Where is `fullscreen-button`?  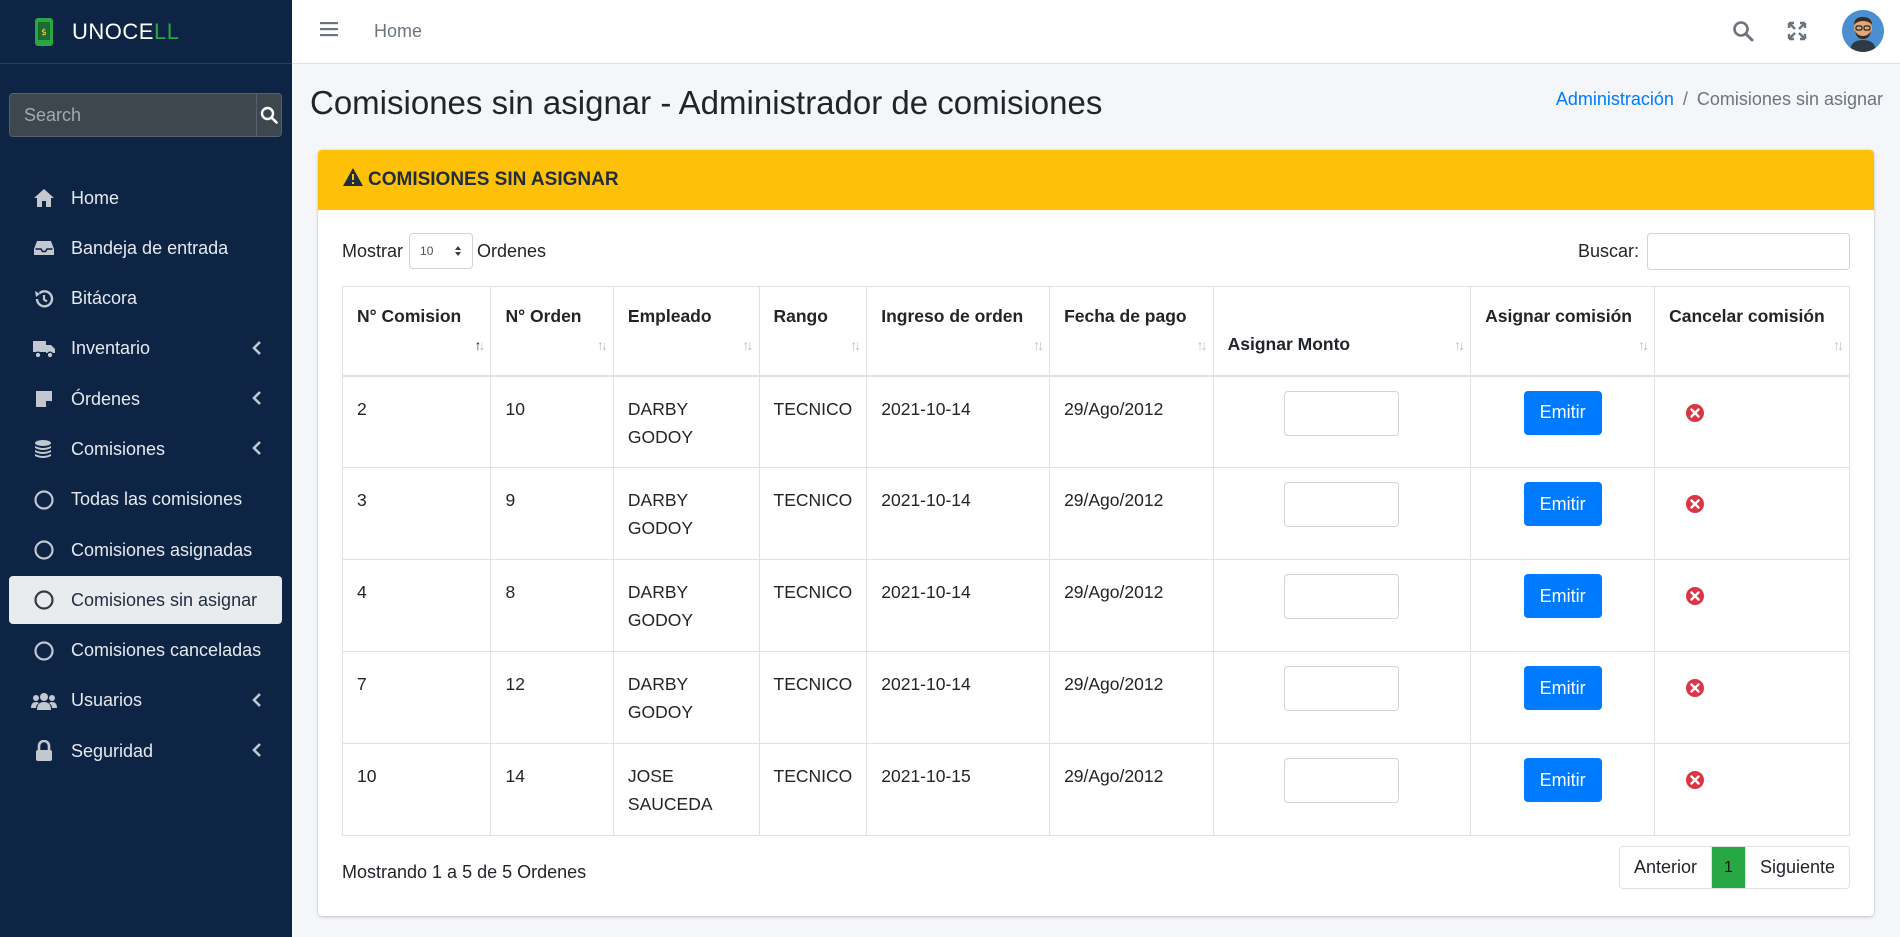 fullscreen-button is located at coordinates (1797, 33).